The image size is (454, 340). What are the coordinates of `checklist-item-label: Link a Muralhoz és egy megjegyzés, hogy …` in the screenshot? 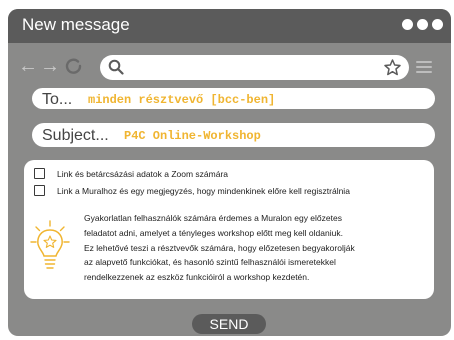 It's located at (203, 190).